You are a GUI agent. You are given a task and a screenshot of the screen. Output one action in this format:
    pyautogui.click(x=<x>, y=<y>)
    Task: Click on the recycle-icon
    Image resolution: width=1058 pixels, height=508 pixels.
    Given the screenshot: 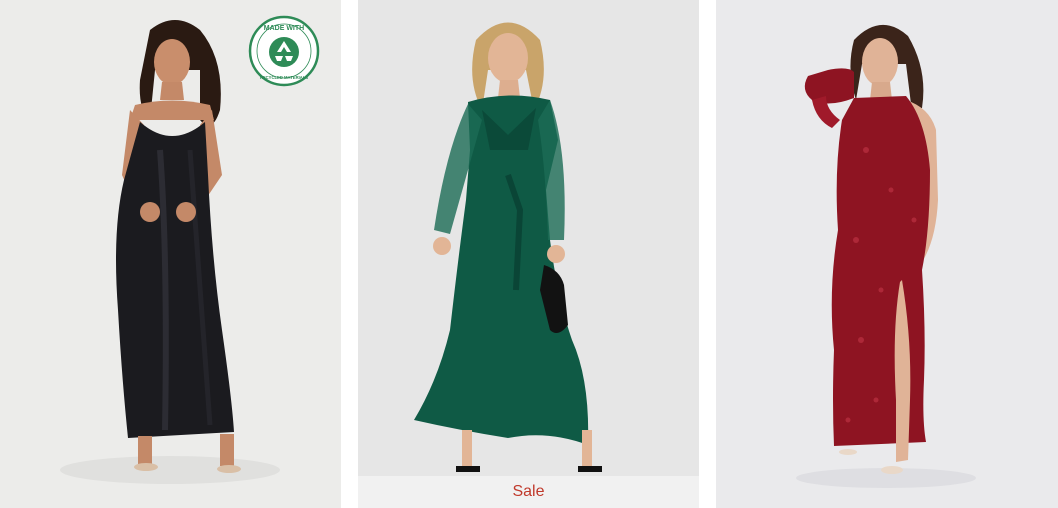 What is the action you would take?
    pyautogui.click(x=284, y=52)
    